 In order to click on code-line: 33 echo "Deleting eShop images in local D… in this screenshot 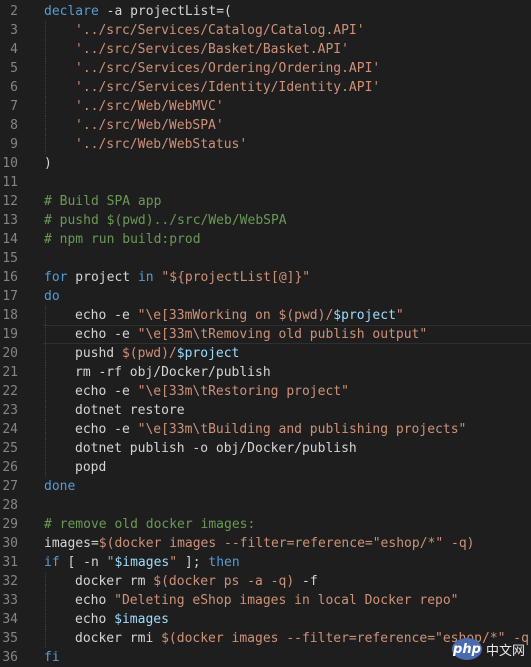, I will do `click(265, 600)`.